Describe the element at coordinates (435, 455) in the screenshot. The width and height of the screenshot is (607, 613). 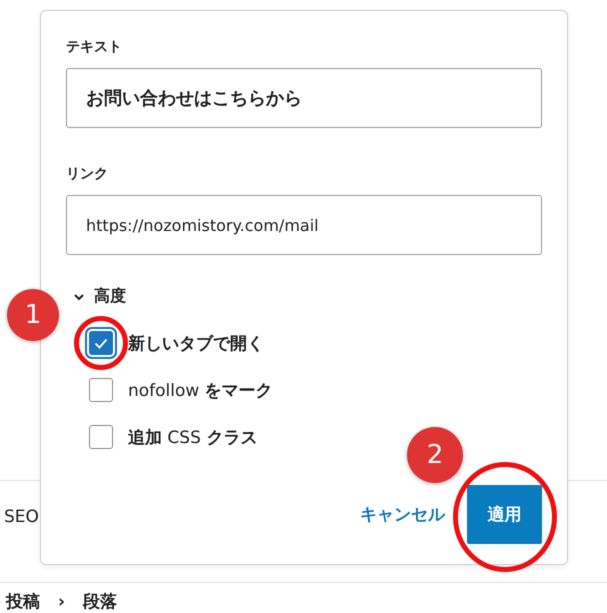
I see `step-number: 2` at that location.